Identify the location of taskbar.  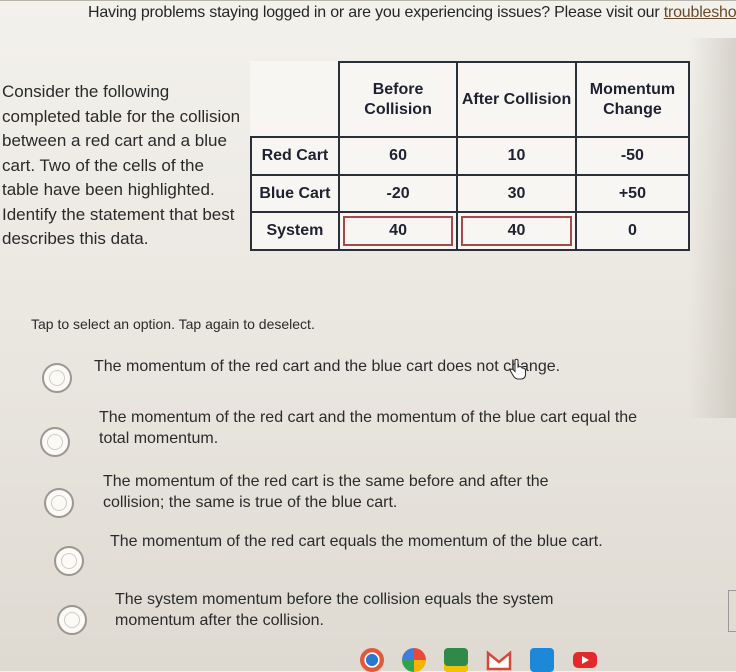
(525, 659).